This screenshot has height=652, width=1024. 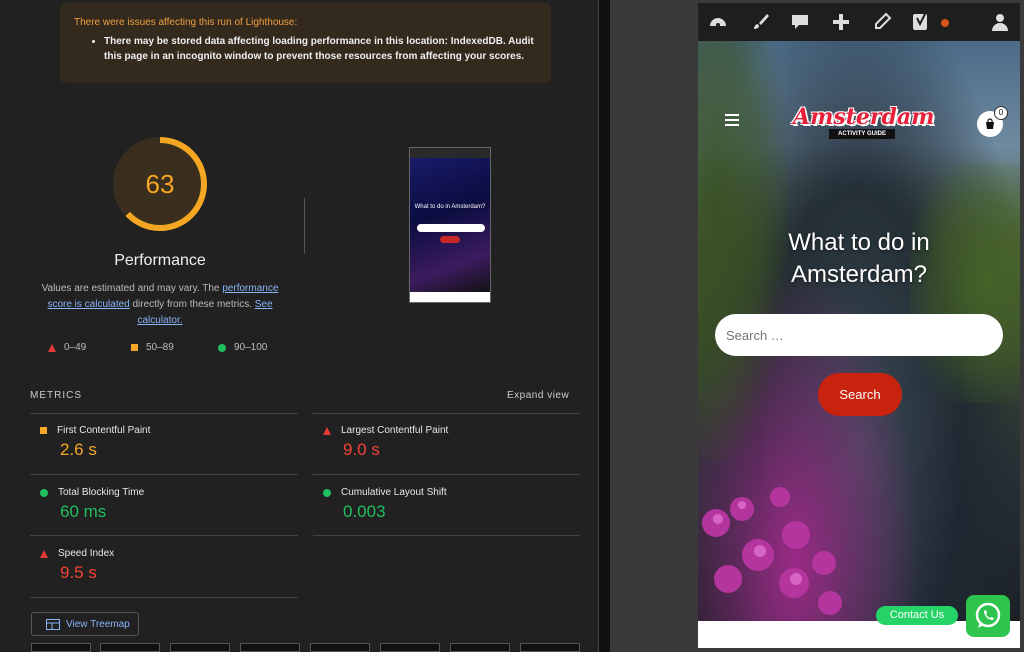 I want to click on logo-subtitle: ACTIVITY GUIDE, so click(x=862, y=134).